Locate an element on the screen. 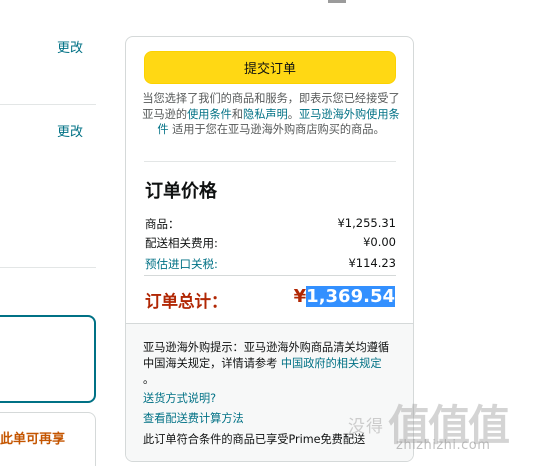  shipping-fee-link: 查看配送费计算方法 is located at coordinates (193, 418).